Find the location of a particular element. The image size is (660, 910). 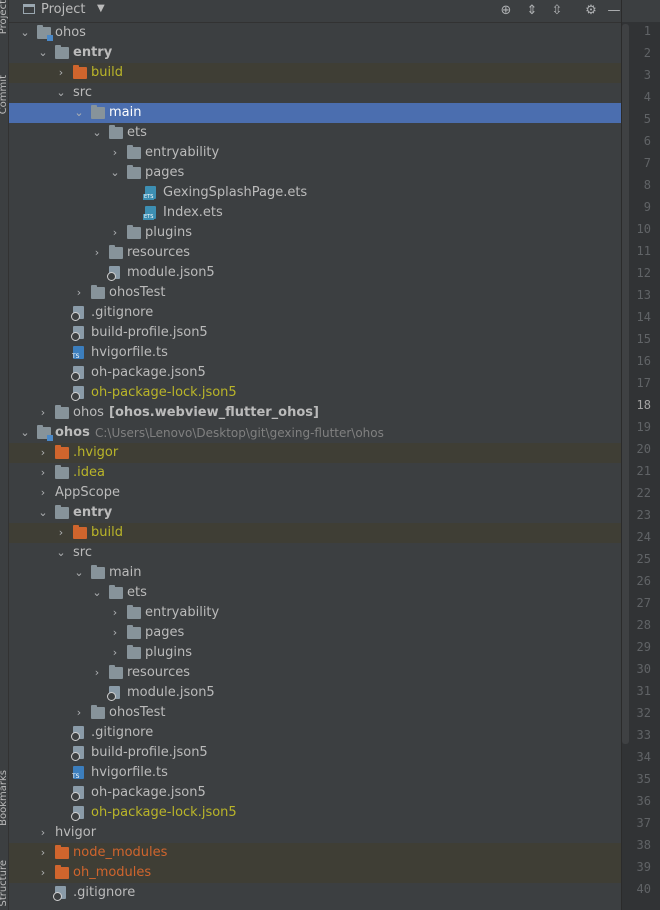

tree-item-label: .gitignore is located at coordinates (104, 892).